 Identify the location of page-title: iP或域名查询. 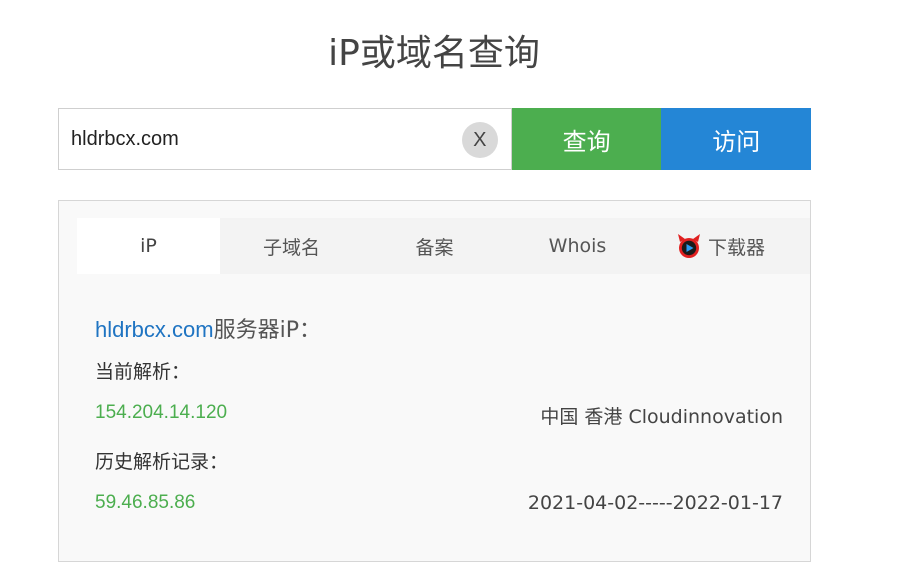
(434, 53).